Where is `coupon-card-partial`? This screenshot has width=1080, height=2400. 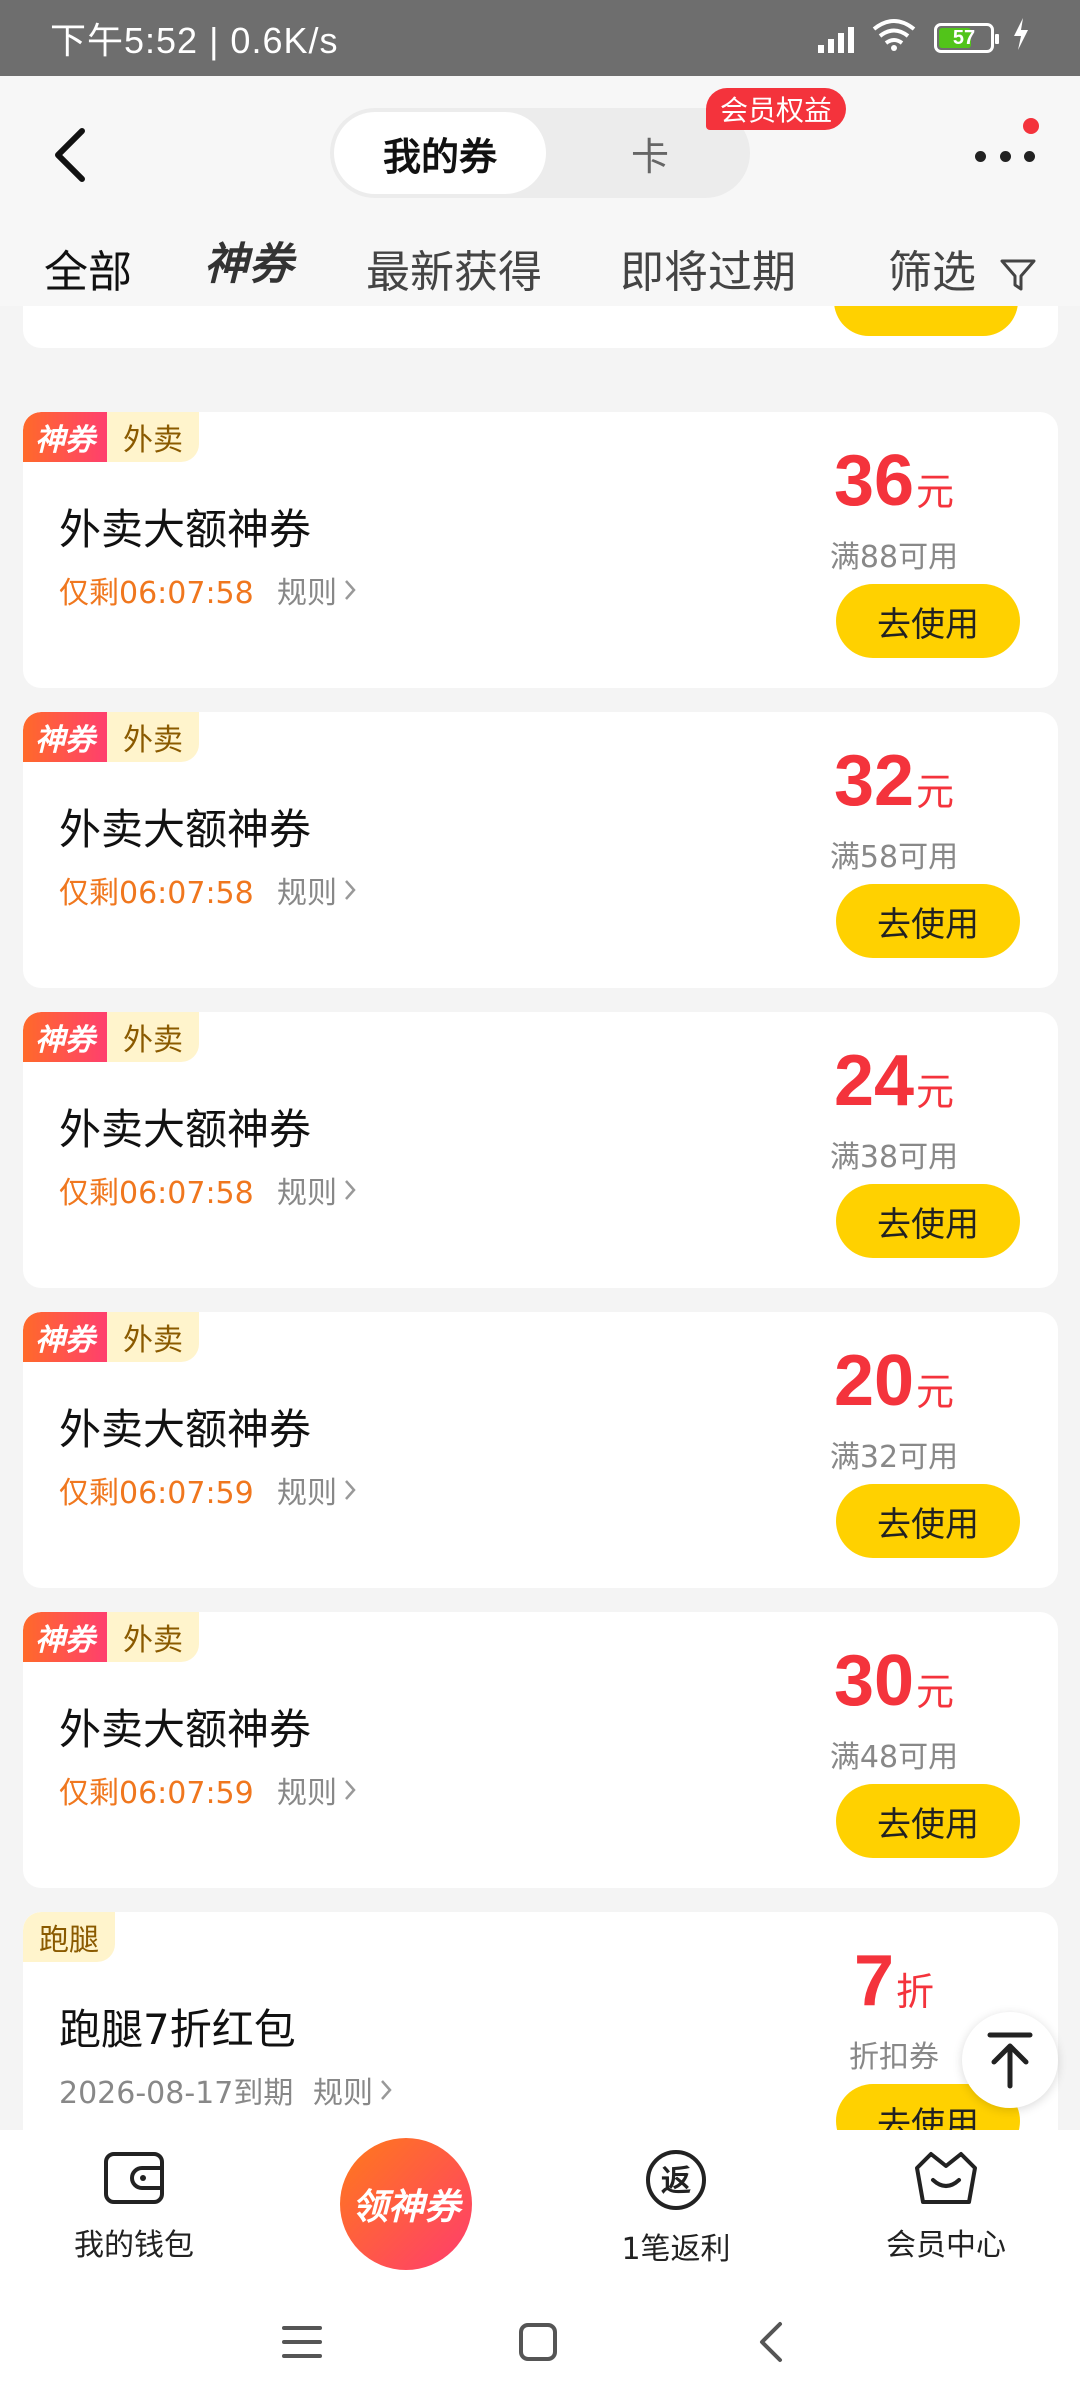
coupon-card-partial is located at coordinates (540, 327).